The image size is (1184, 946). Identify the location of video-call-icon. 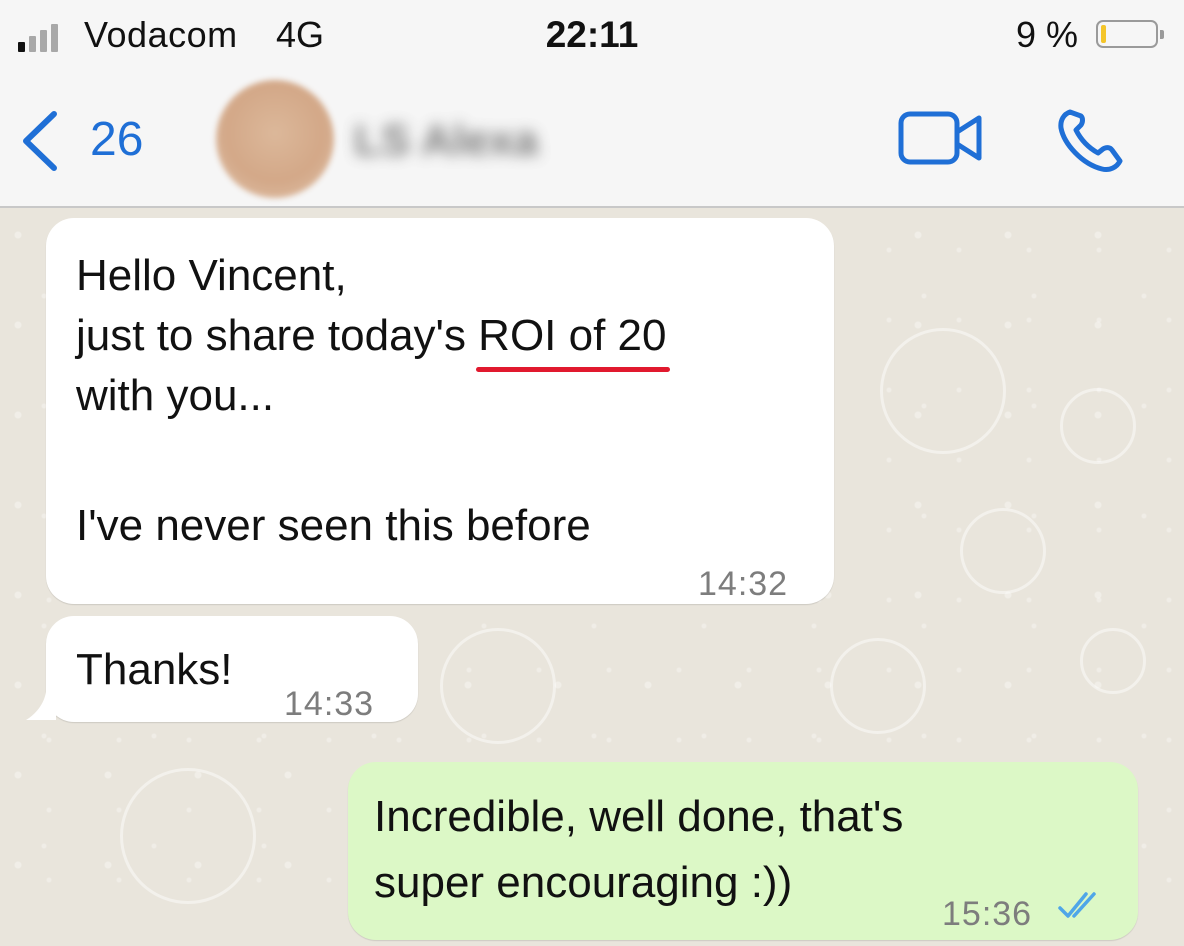
(940, 138).